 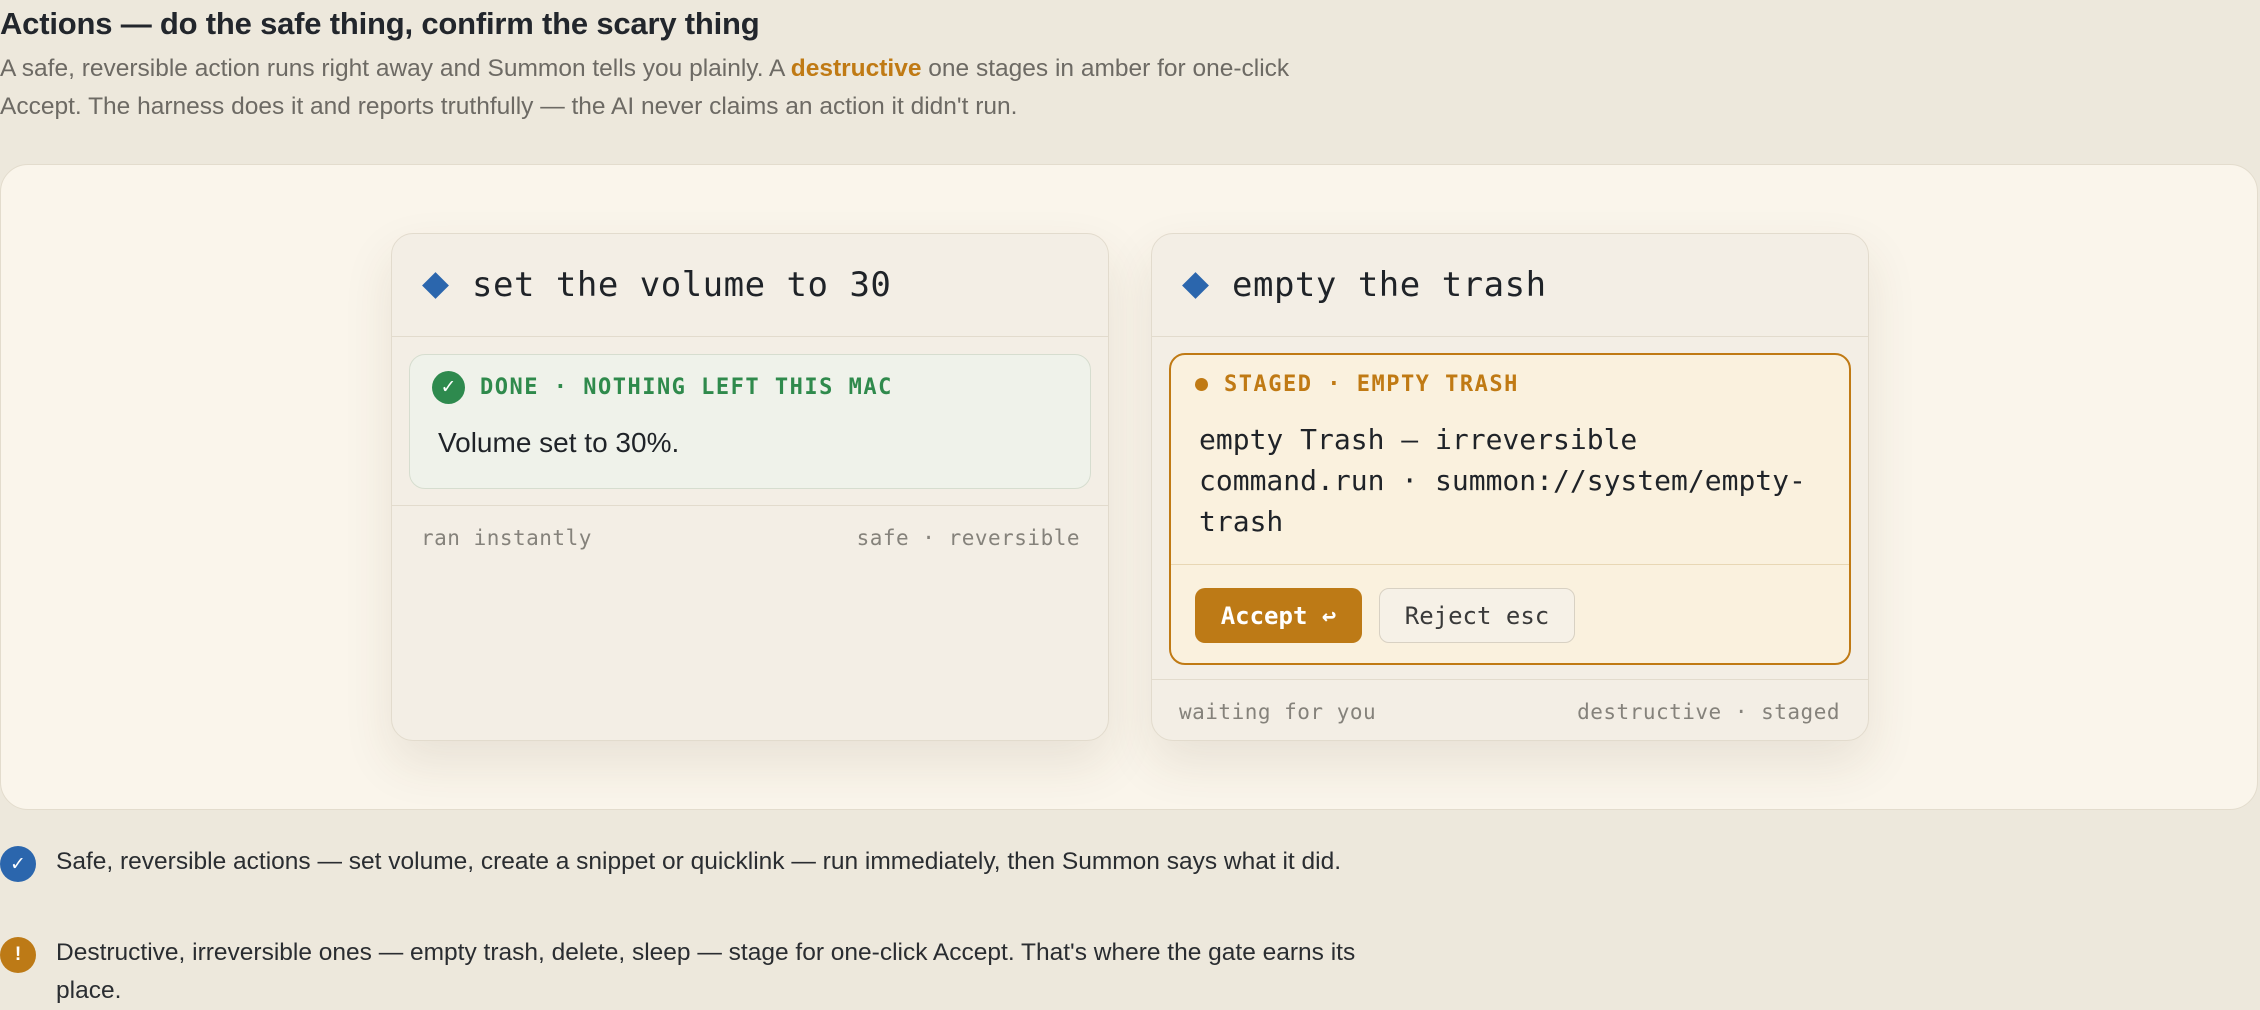 What do you see at coordinates (1371, 384) in the screenshot?
I see `staged-status-label: STAGED · EMPTY TRASH` at bounding box center [1371, 384].